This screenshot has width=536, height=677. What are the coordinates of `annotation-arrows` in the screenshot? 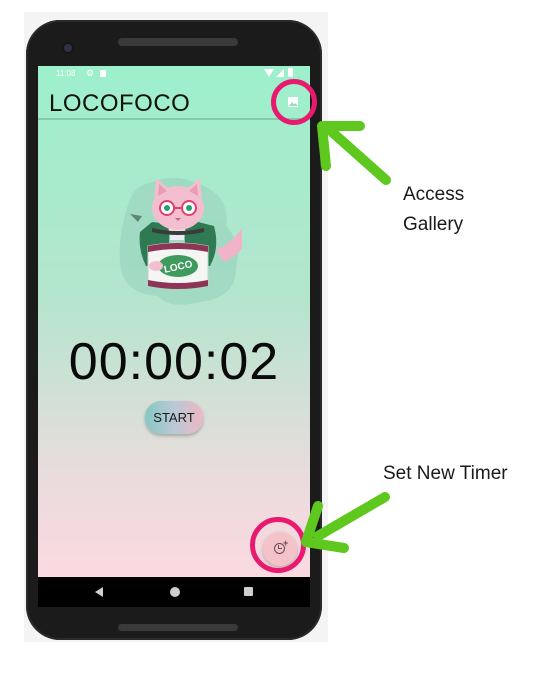 It's located at (346, 337).